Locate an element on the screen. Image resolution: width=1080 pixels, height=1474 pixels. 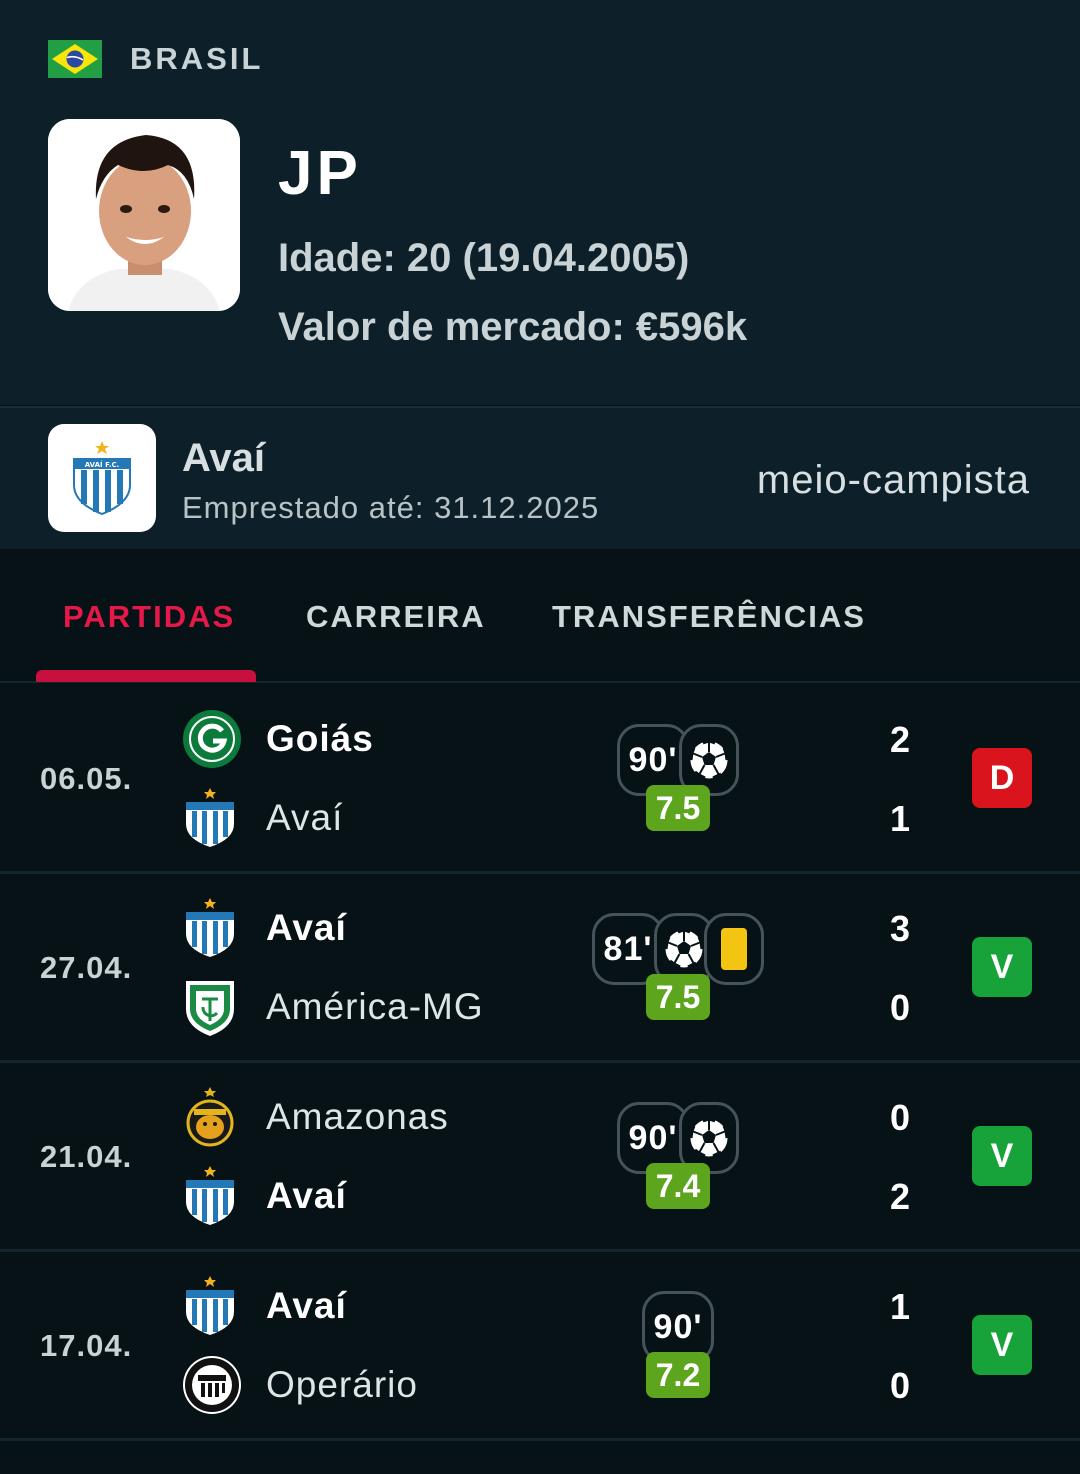
home-score: 2 is located at coordinates (900, 739).